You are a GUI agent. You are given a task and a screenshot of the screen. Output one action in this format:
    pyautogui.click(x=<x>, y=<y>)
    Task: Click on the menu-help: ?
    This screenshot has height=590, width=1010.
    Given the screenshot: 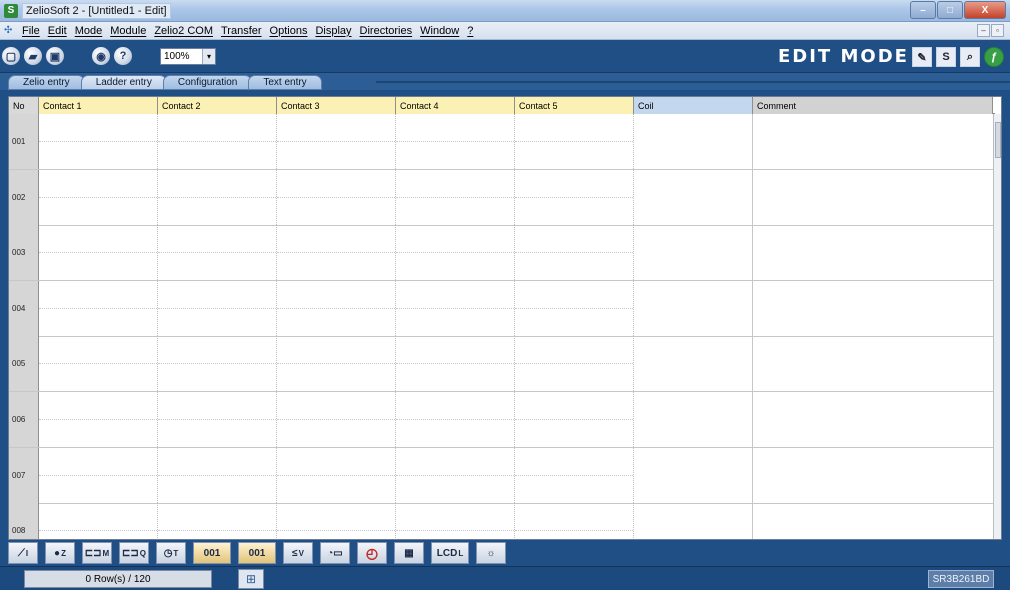 What is the action you would take?
    pyautogui.click(x=470, y=31)
    